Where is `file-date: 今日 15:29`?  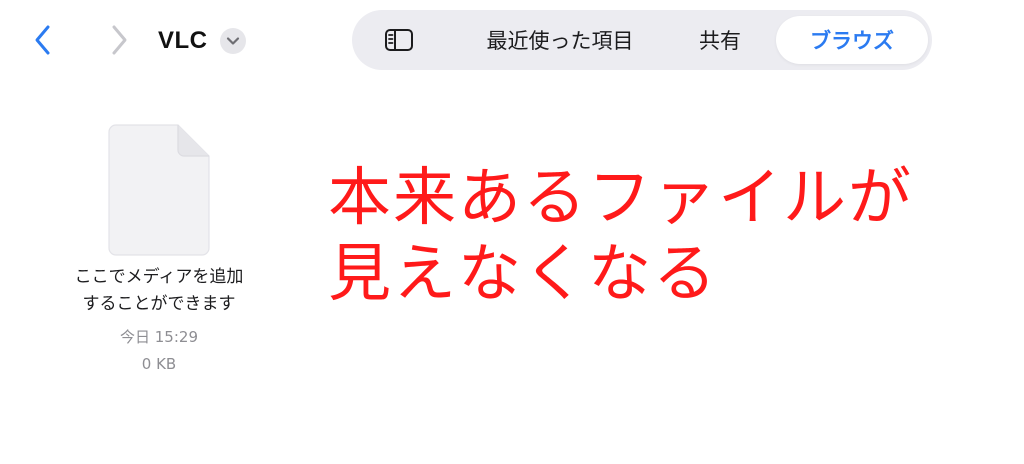 file-date: 今日 15:29 is located at coordinates (159, 337).